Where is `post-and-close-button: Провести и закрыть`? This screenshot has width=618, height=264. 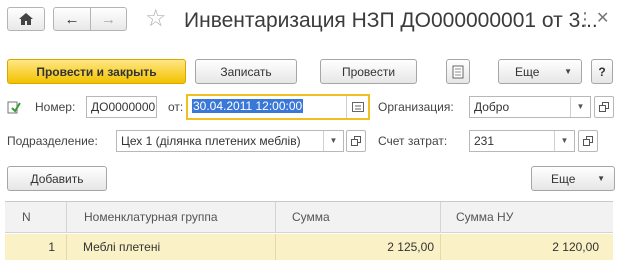 post-and-close-button: Провести и закрыть is located at coordinates (96, 71).